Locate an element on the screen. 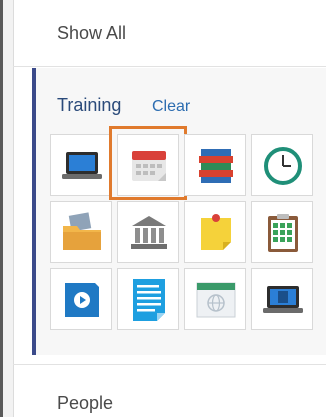 The image size is (326, 417). video-play-icon is located at coordinates (82, 300).